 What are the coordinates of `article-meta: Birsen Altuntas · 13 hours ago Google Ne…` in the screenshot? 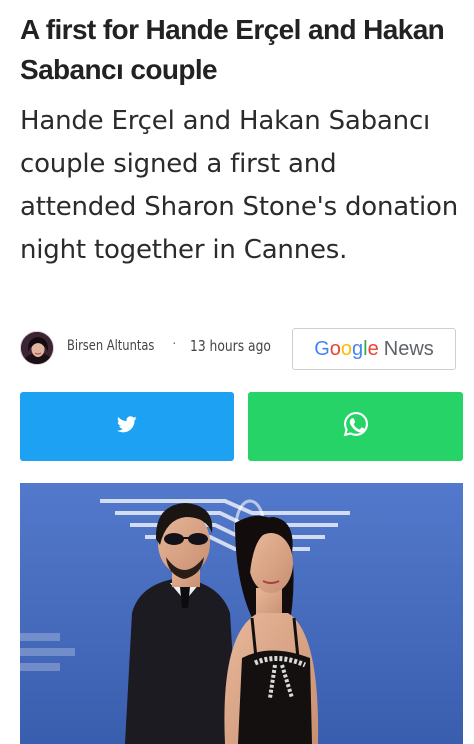 It's located at (238, 349).